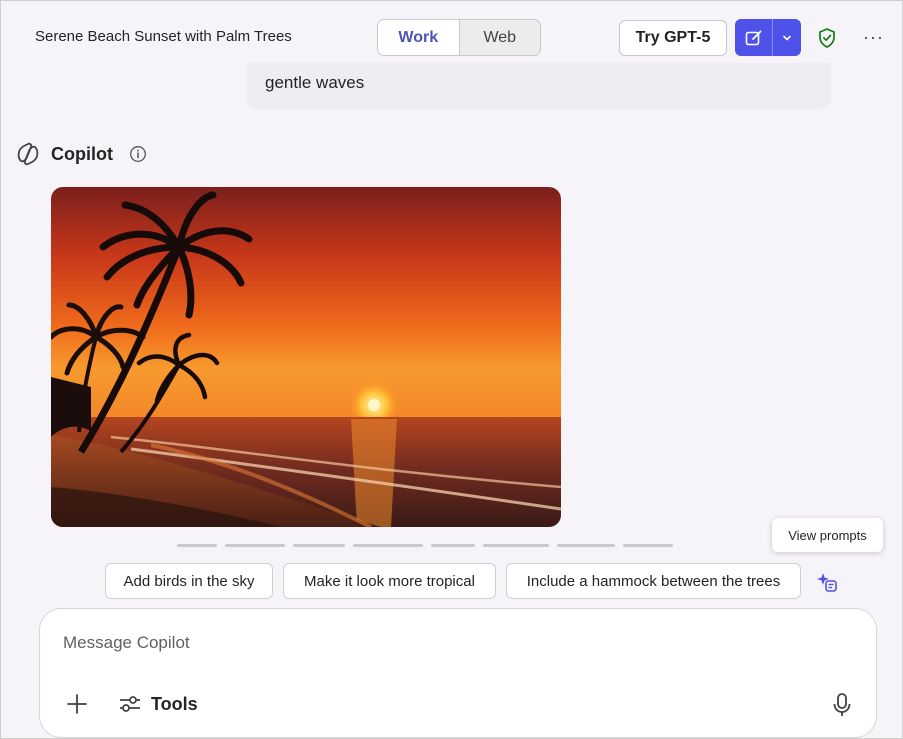 This screenshot has height=739, width=903. I want to click on new-chat-split-button, so click(768, 37).